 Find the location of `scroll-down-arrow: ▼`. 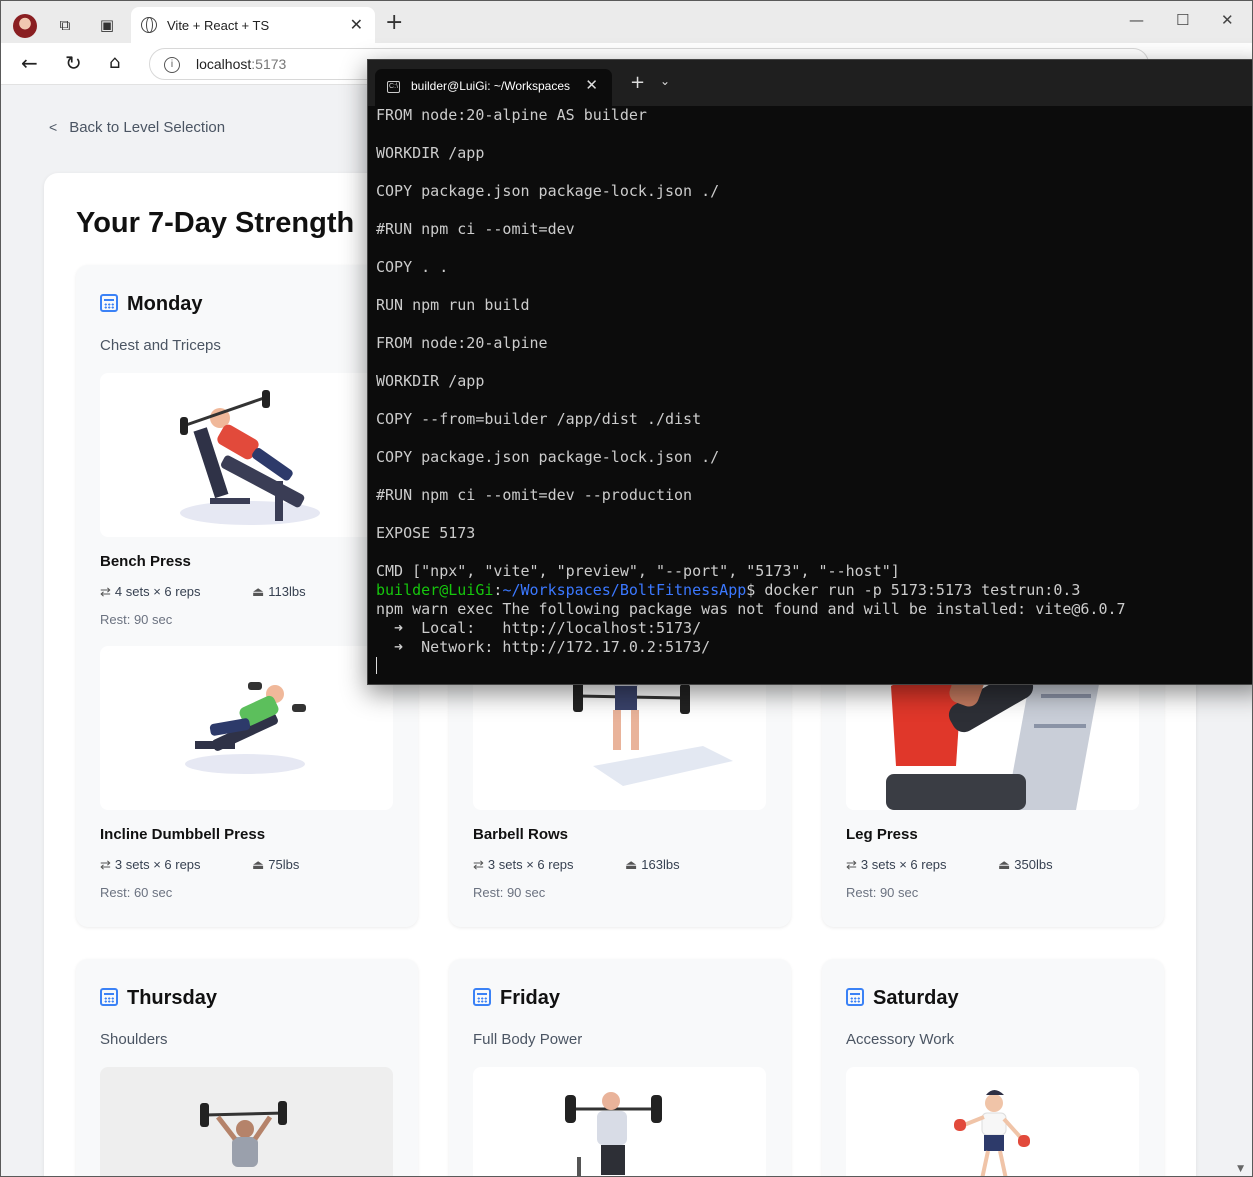

scroll-down-arrow: ▼ is located at coordinates (1240, 1169).